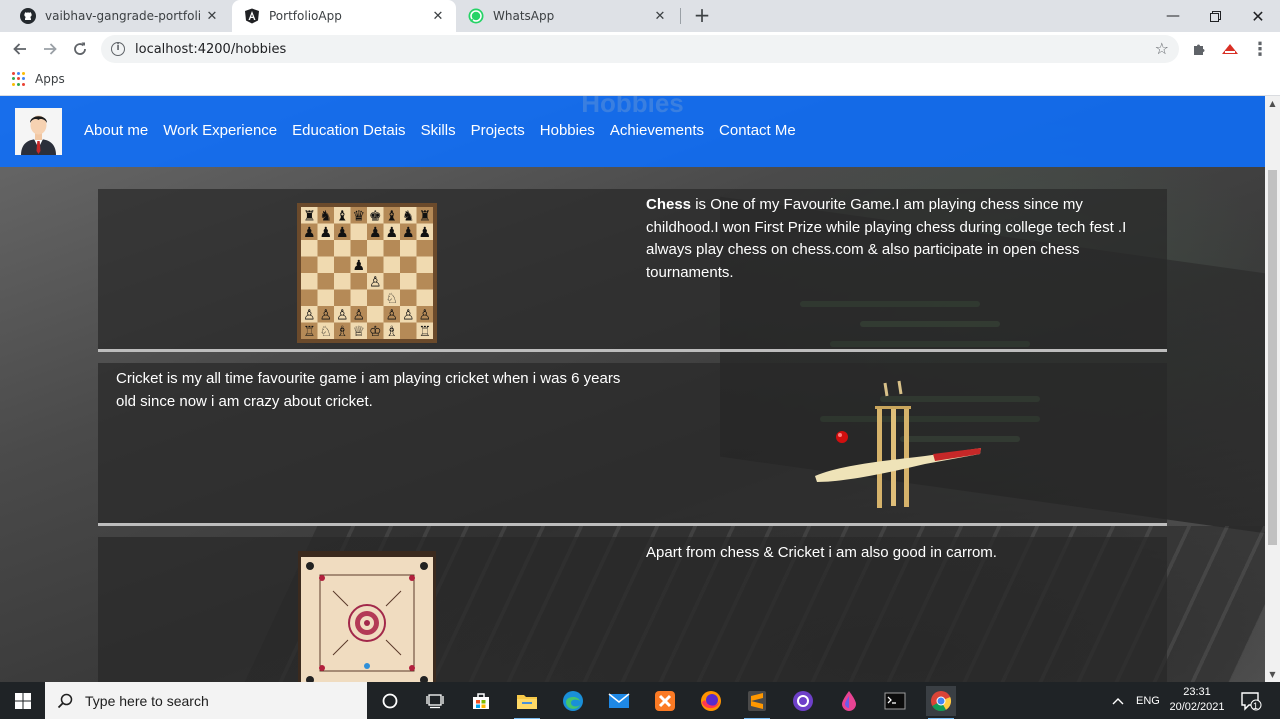 This screenshot has width=1280, height=719. I want to click on page-heading: Hobbies, so click(632, 107).